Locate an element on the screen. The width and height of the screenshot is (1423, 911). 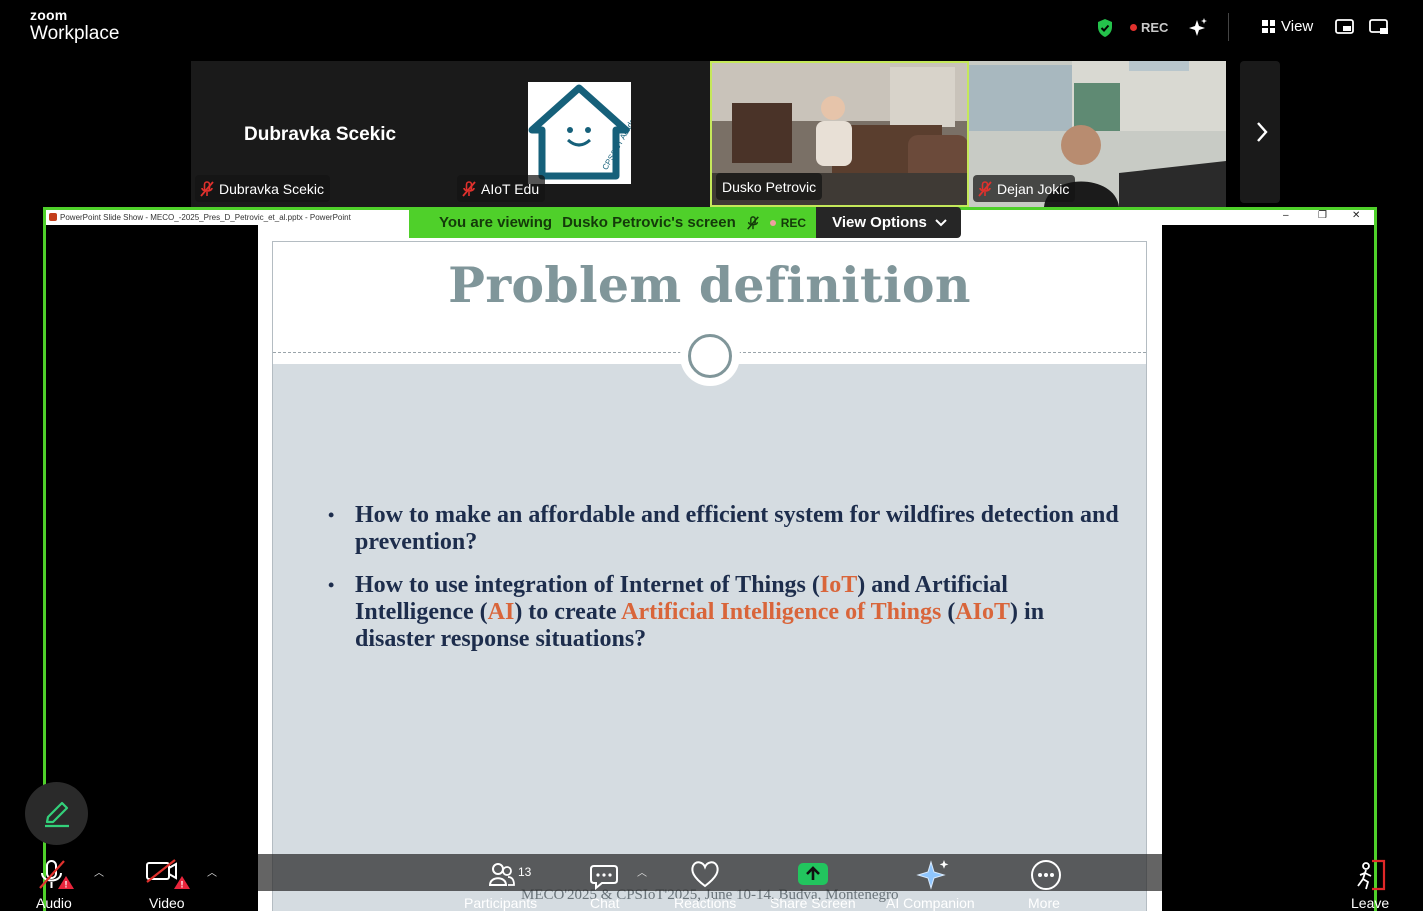
participant-big-name: Dubravka Scekic is located at coordinates (320, 134).